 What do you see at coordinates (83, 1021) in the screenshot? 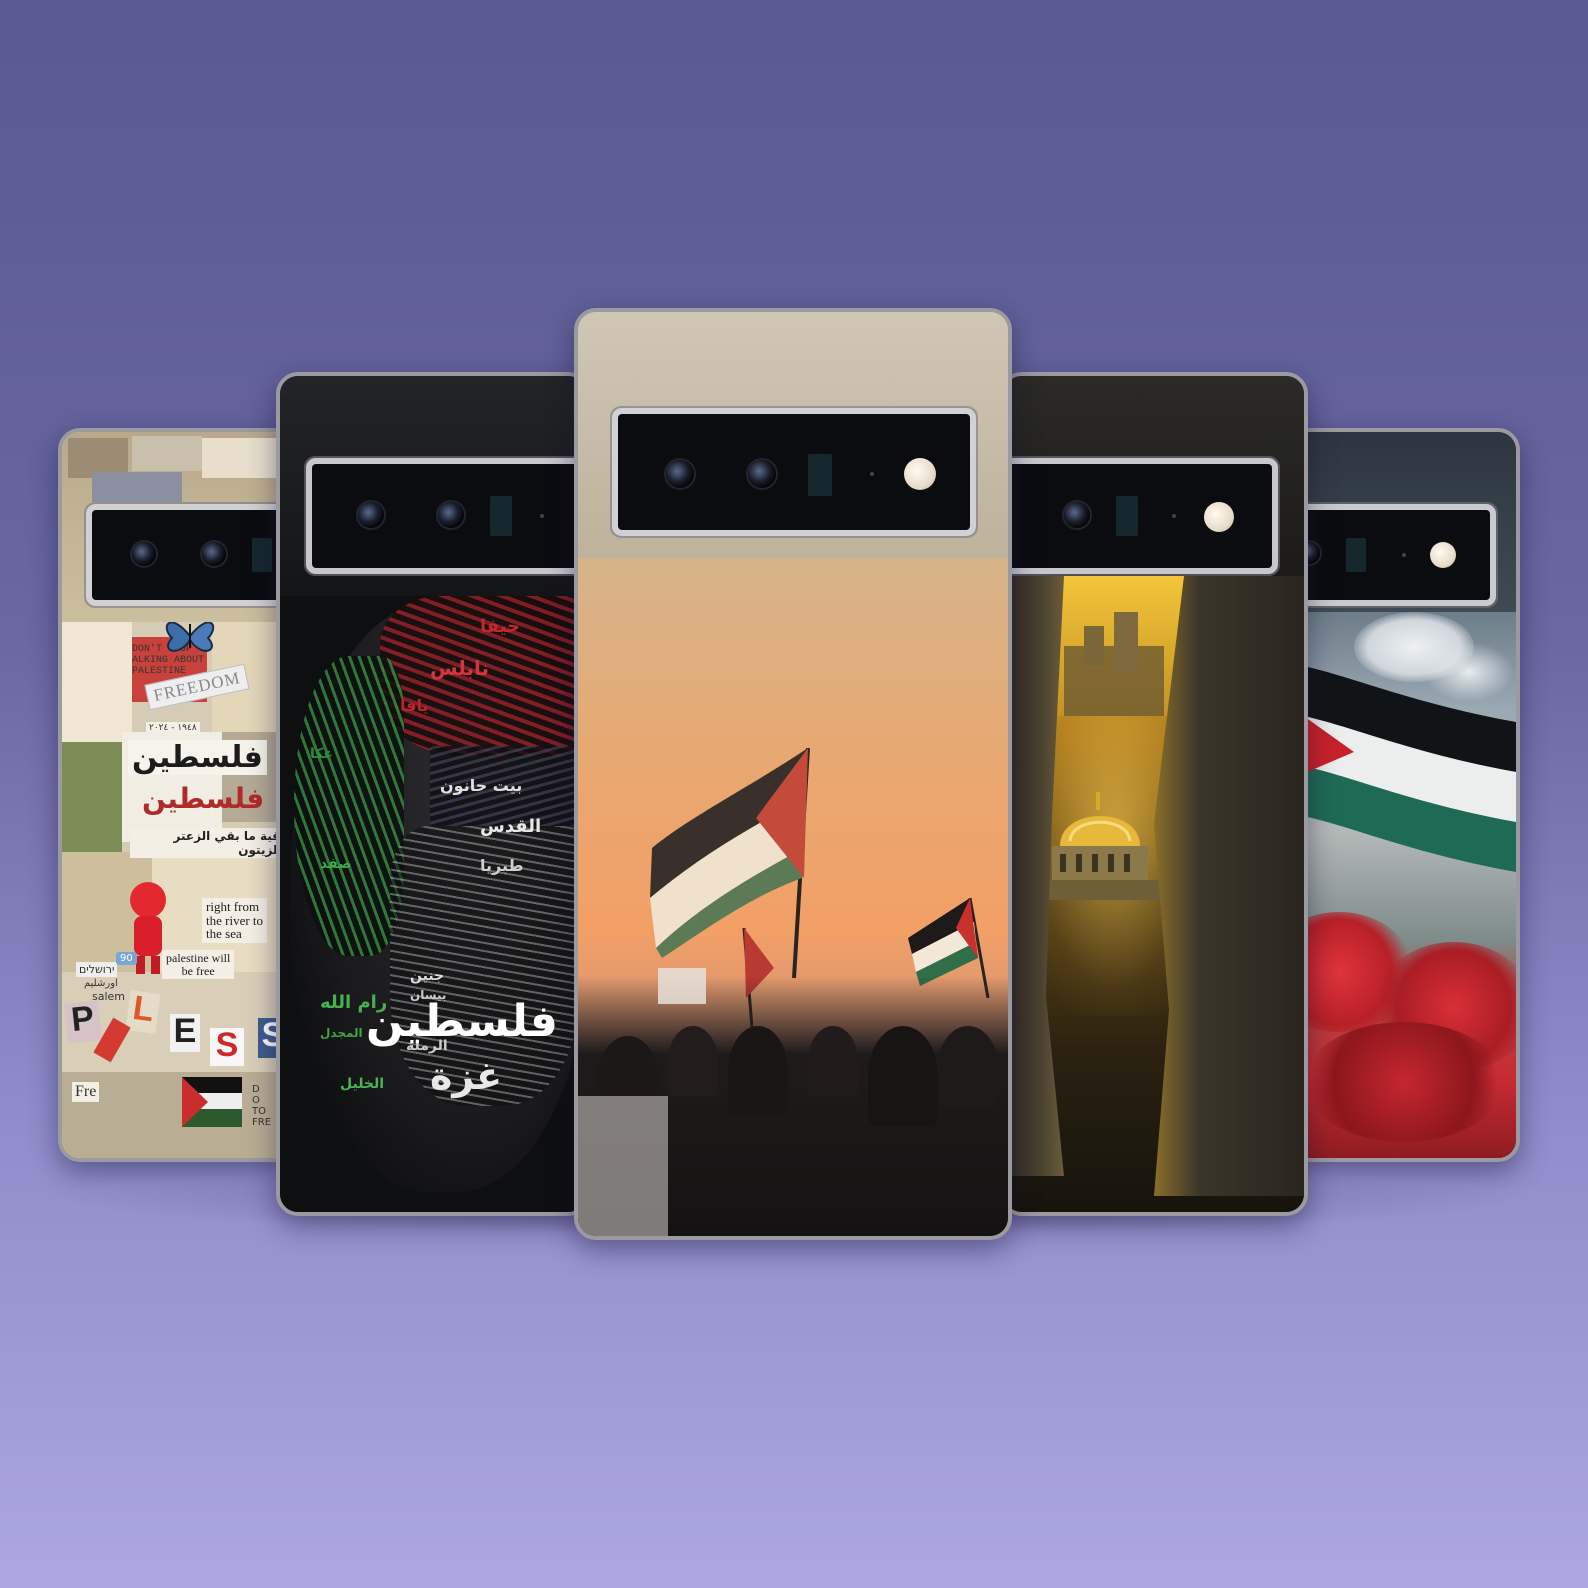
I see `ransom-letter-p: P` at bounding box center [83, 1021].